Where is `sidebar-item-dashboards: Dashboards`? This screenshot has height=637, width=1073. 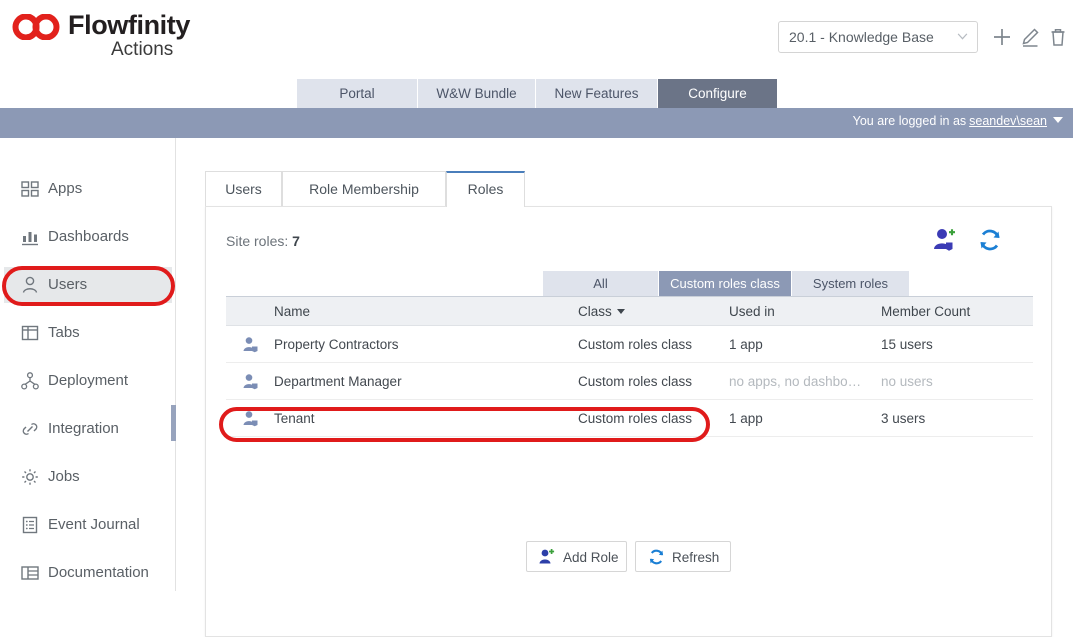
sidebar-item-dashboards: Dashboards is located at coordinates (88, 237).